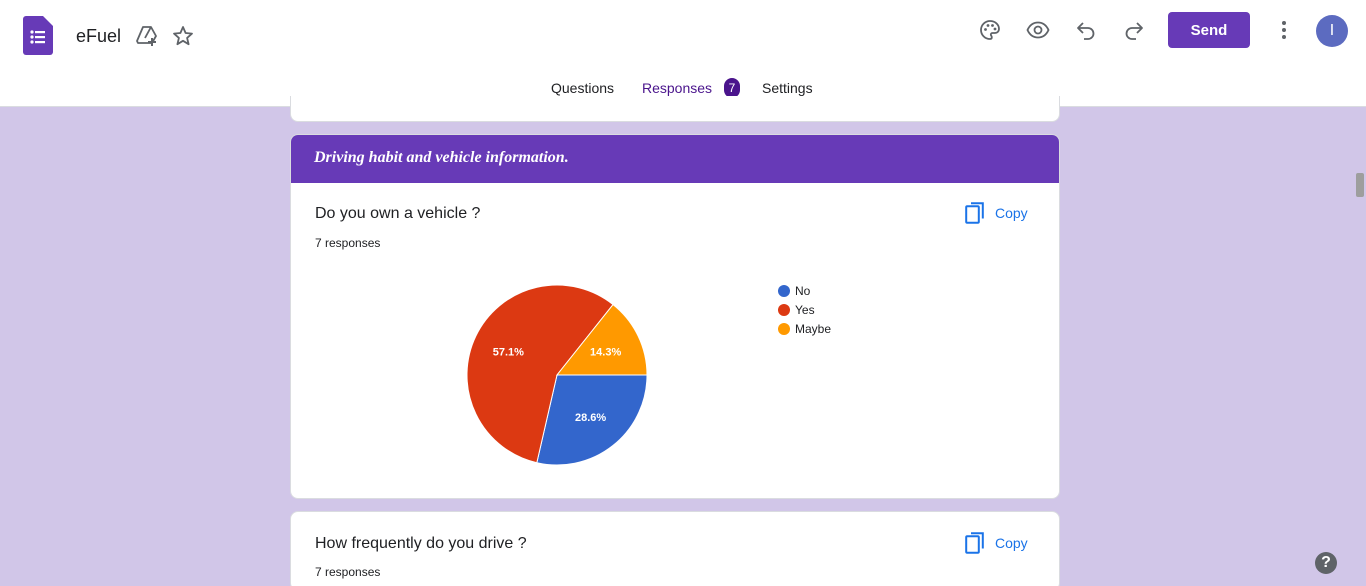 The width and height of the screenshot is (1366, 586). I want to click on legend-label-no: No, so click(803, 291).